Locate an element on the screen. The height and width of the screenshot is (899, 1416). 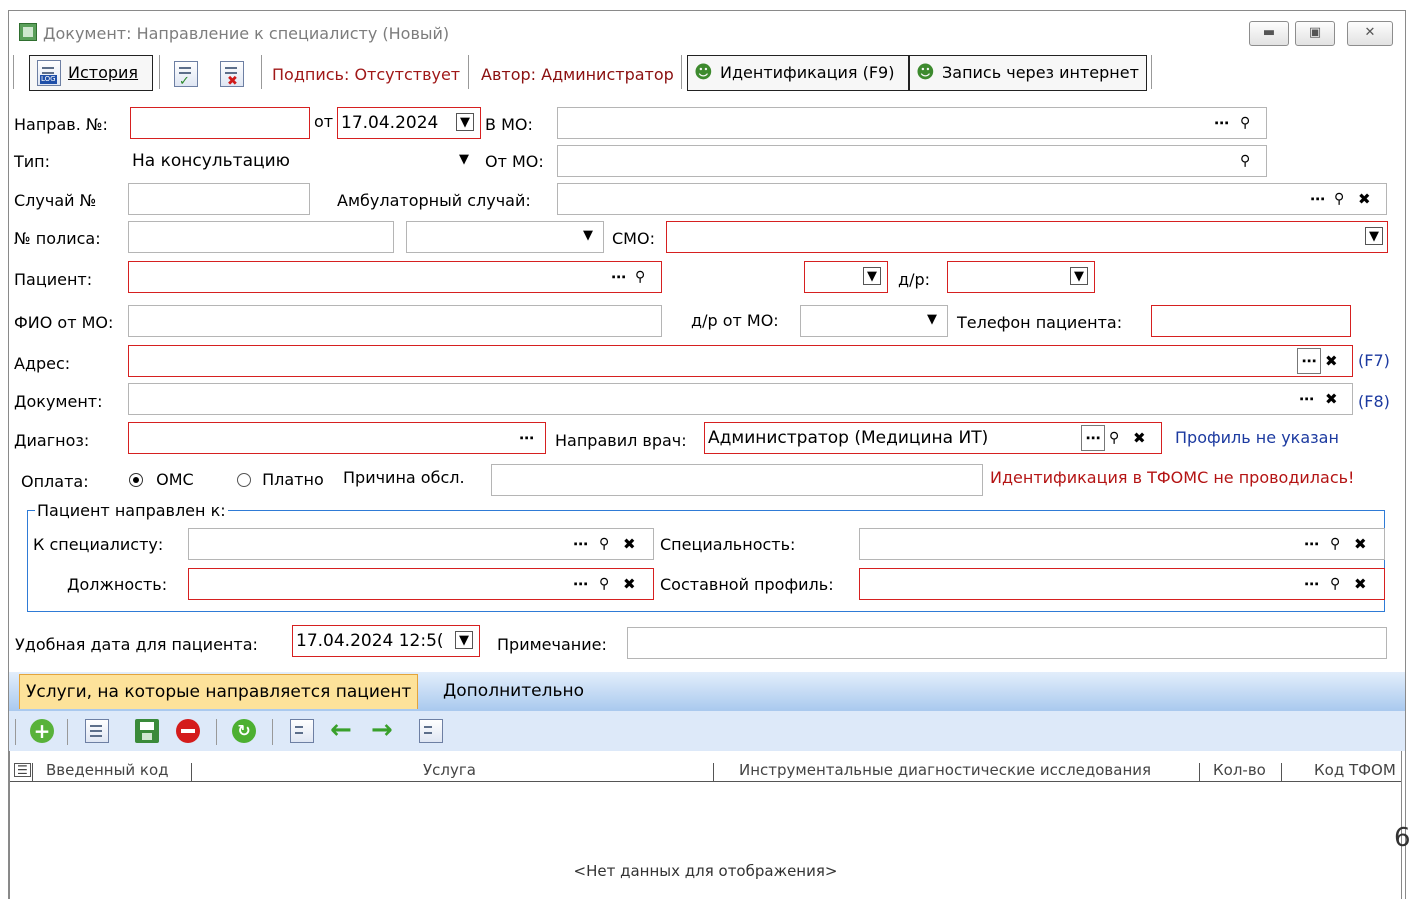
doctor-input: Администратор (Медицина ИТ) ⋯ ⚲ ✖ is located at coordinates (933, 438).